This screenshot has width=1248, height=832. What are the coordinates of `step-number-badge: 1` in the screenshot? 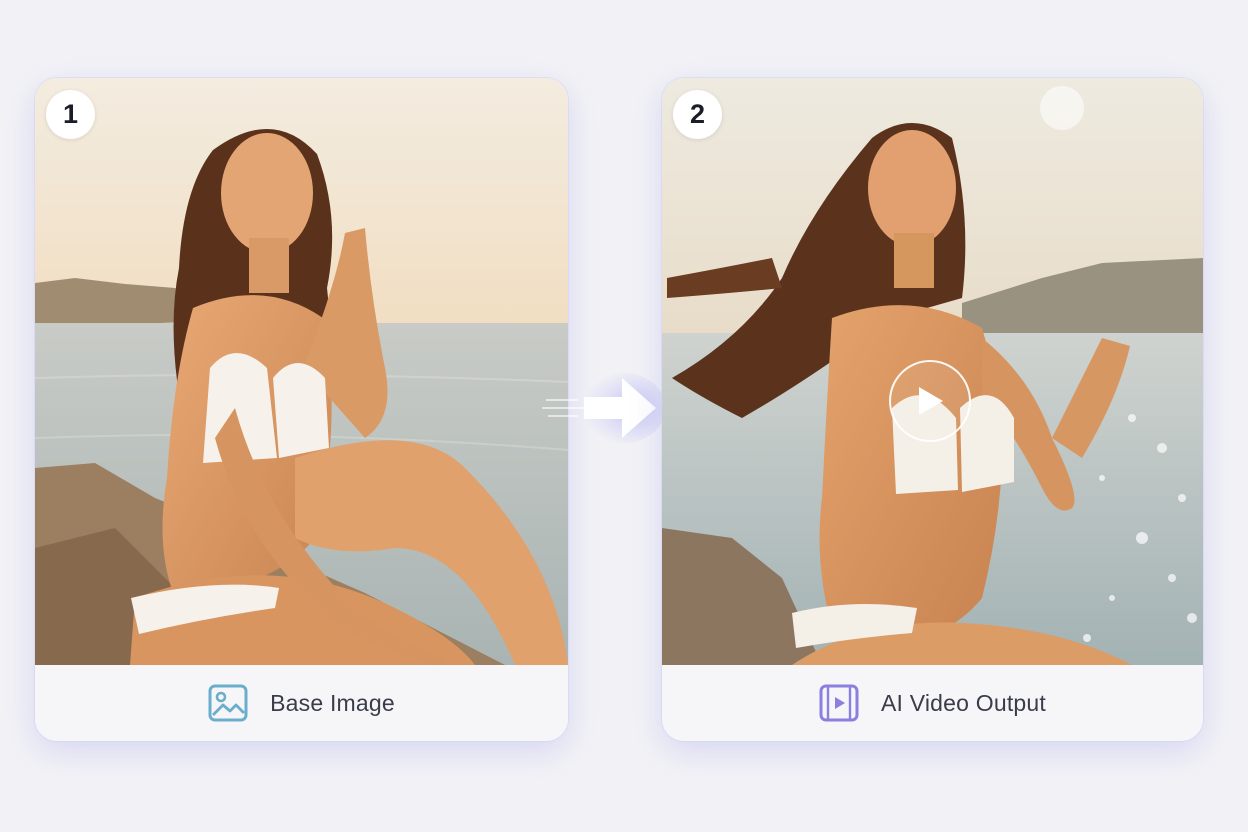 It's located at (70, 114).